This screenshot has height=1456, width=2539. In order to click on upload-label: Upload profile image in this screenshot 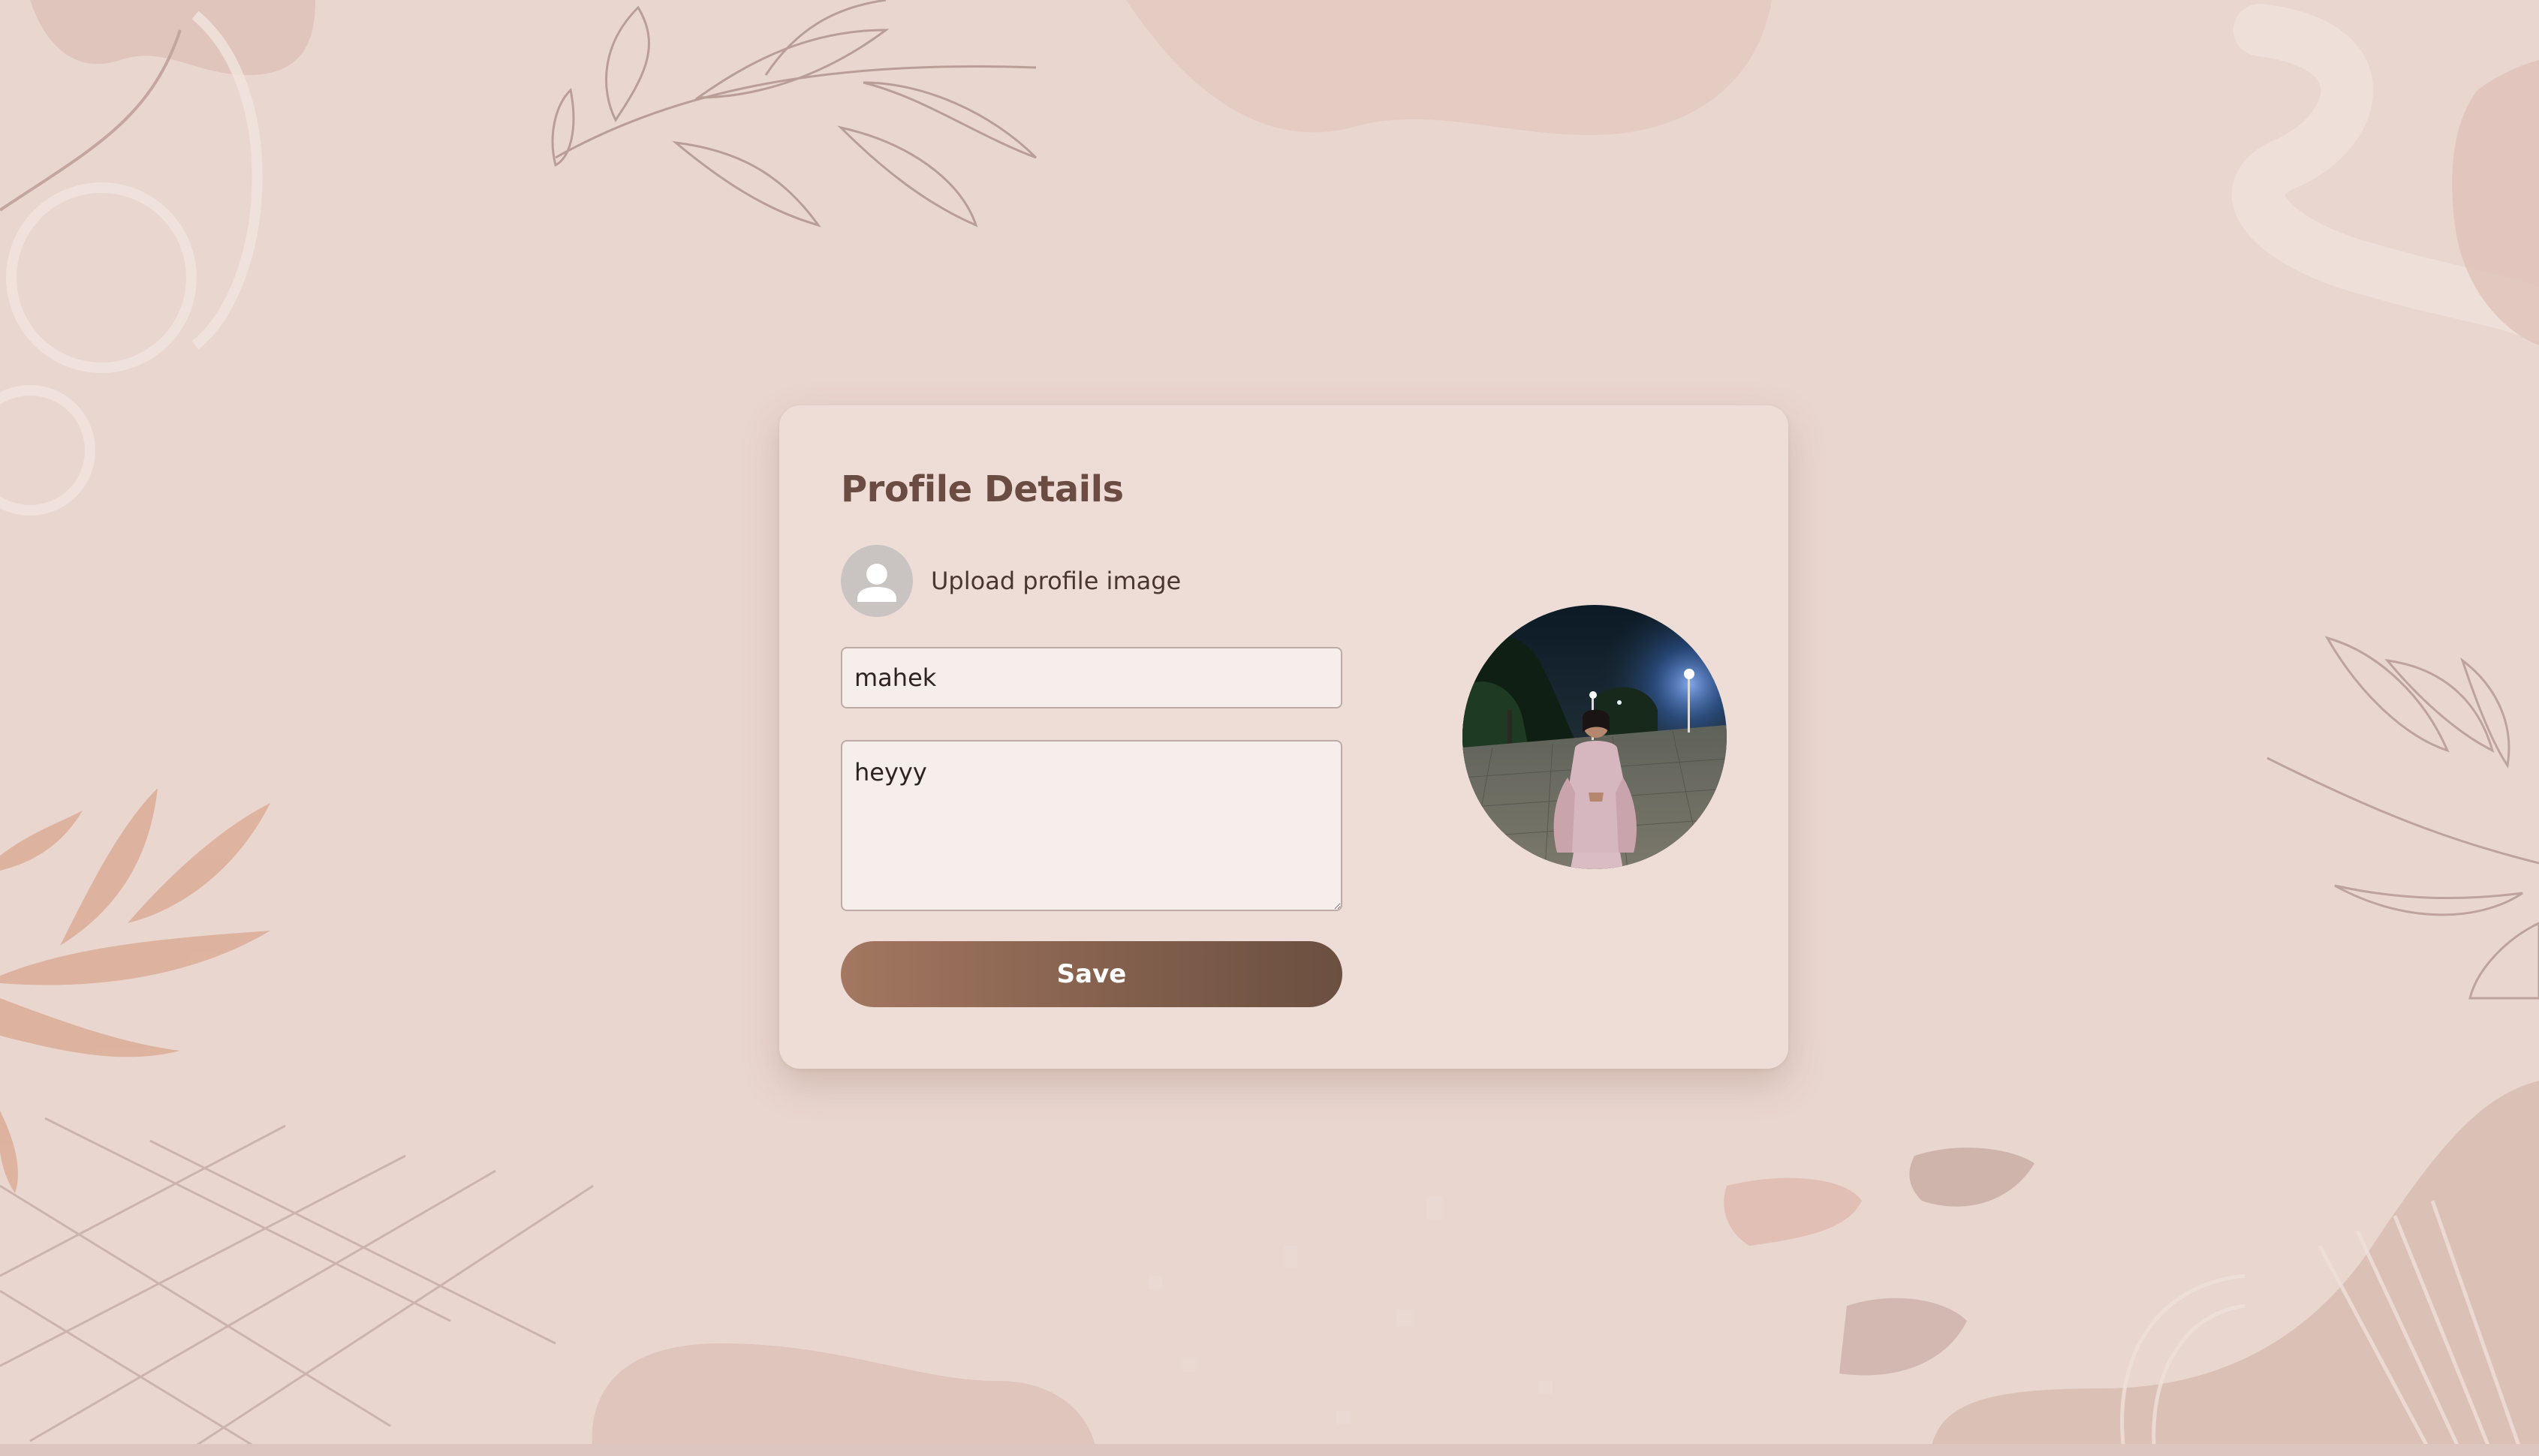, I will do `click(1056, 581)`.